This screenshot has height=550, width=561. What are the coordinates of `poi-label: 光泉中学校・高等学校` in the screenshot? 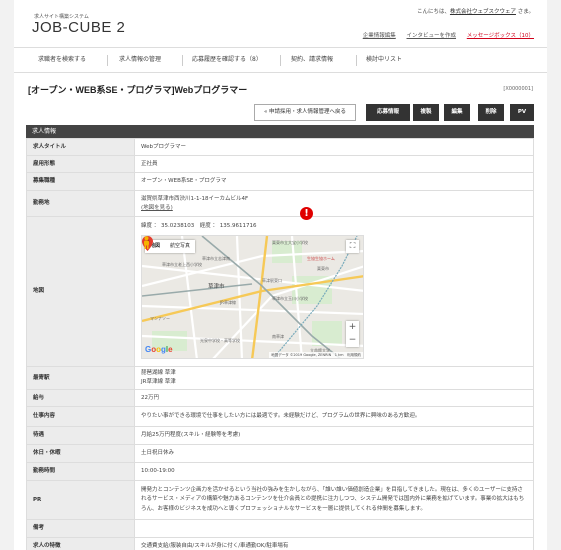 It's located at (220, 340).